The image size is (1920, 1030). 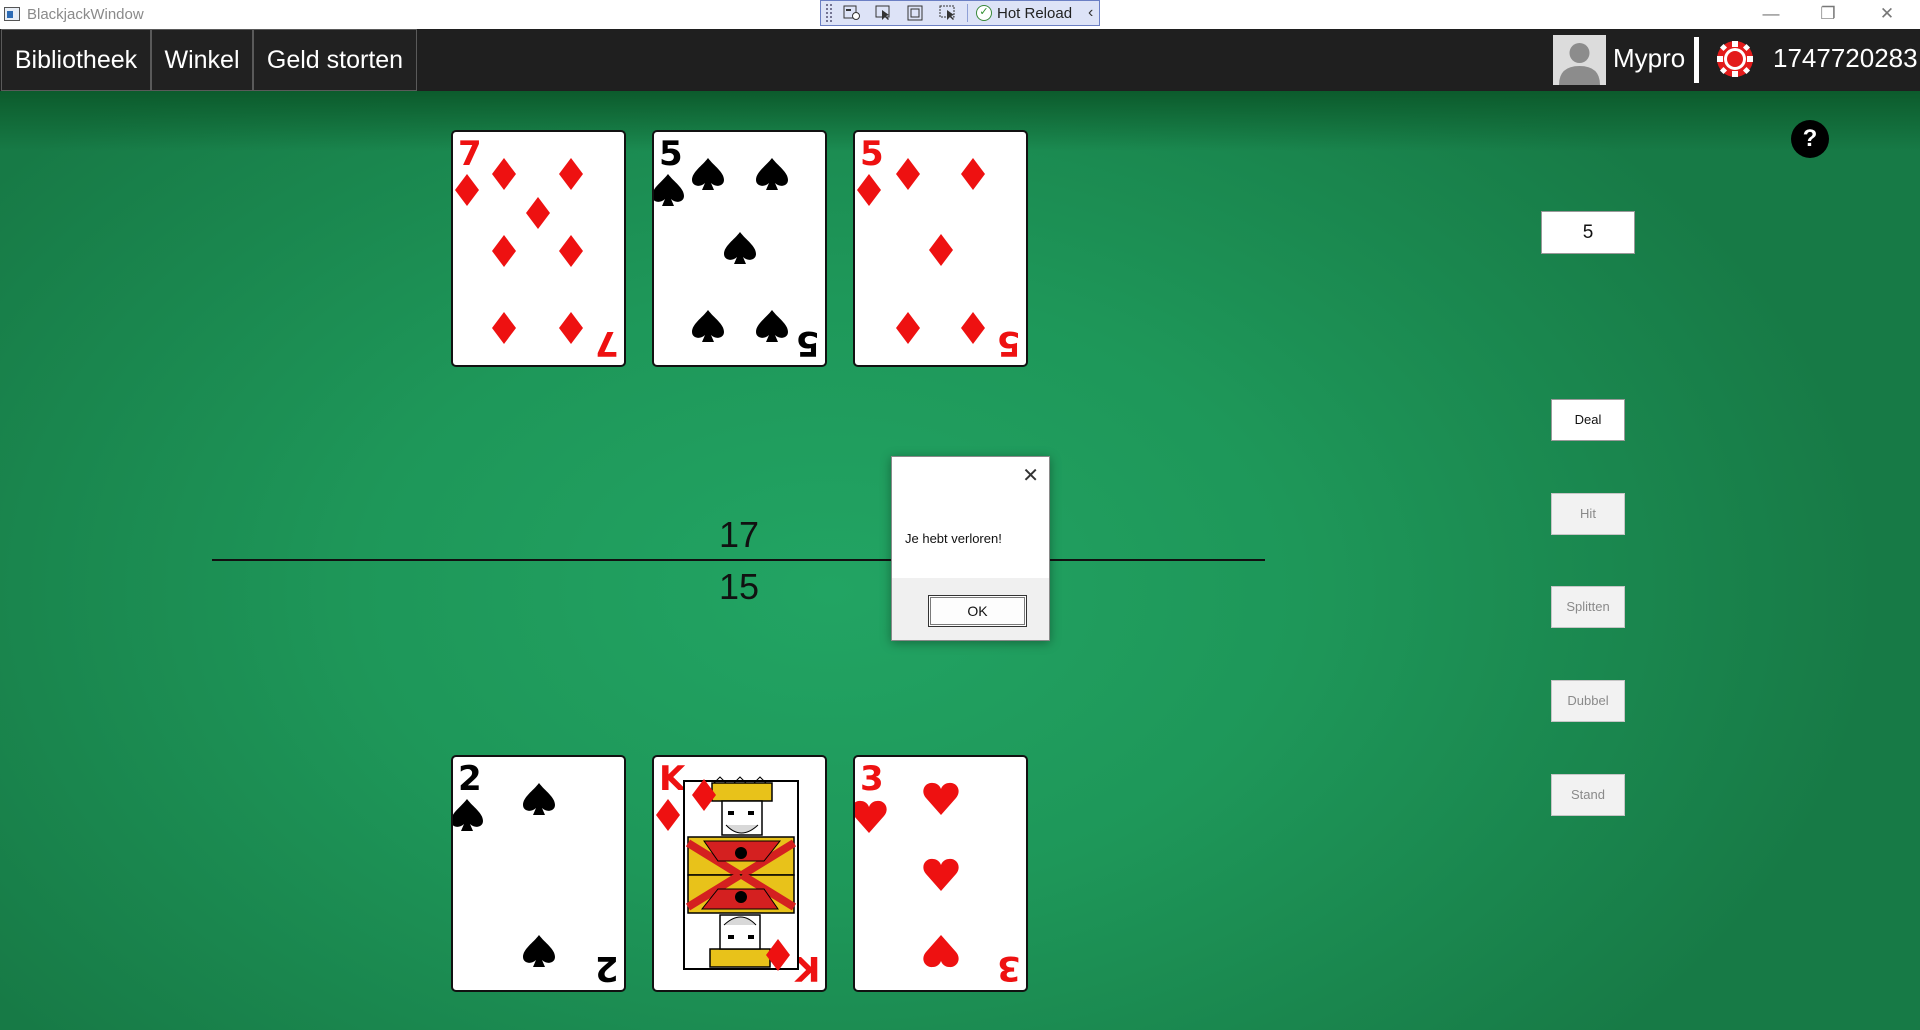 I want to click on king-face-icon, so click(x=727, y=873).